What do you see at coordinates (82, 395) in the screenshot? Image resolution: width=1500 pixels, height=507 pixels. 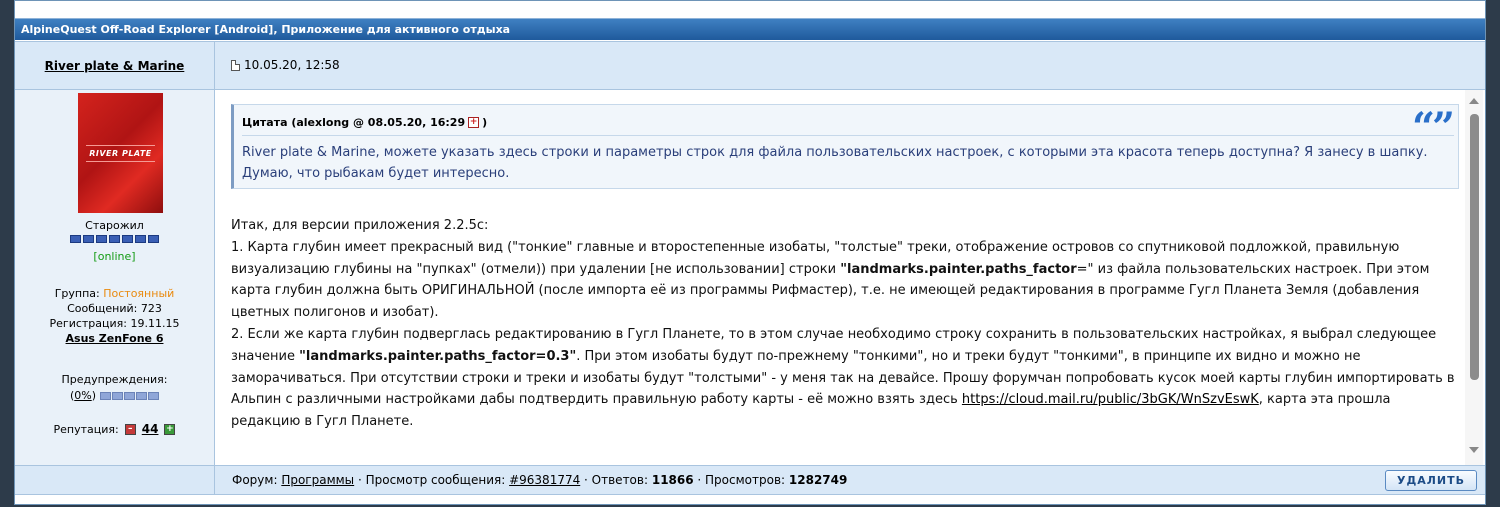 I see `warnings-value-link: 0%` at bounding box center [82, 395].